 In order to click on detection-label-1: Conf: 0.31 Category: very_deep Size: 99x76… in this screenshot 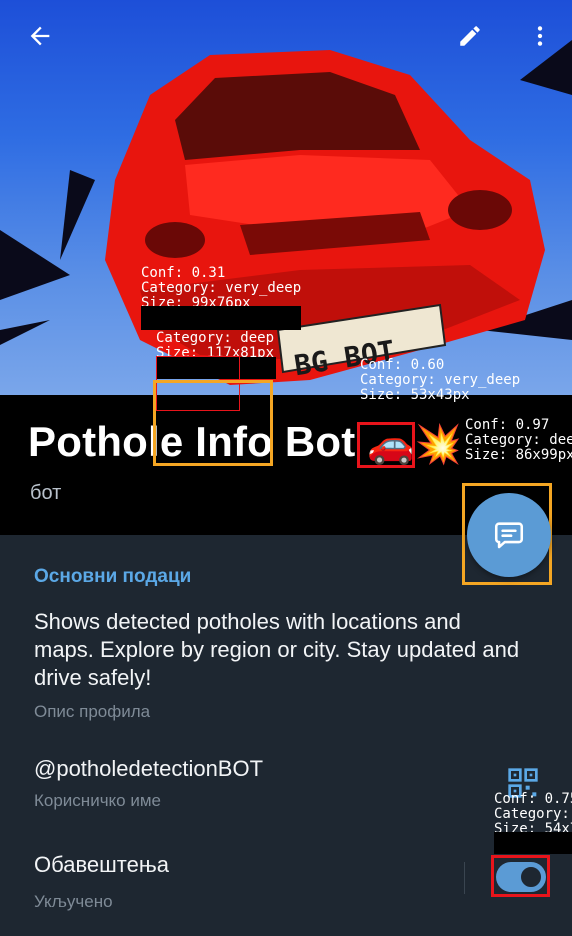, I will do `click(221, 288)`.